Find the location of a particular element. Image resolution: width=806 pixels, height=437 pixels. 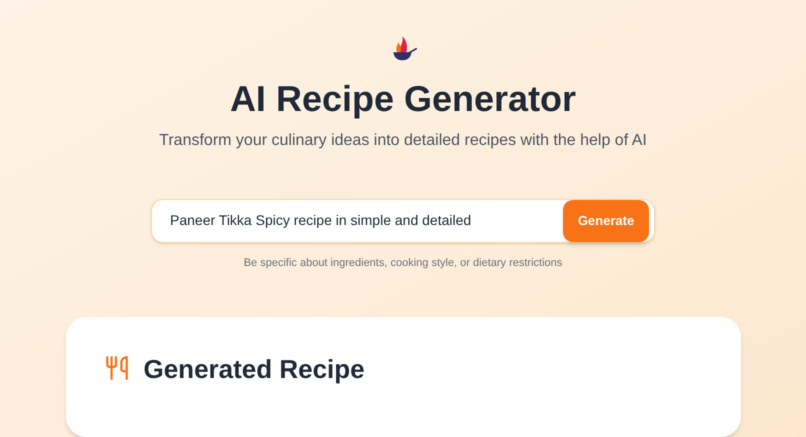

page-title: AI Recipe Generator is located at coordinates (403, 98).